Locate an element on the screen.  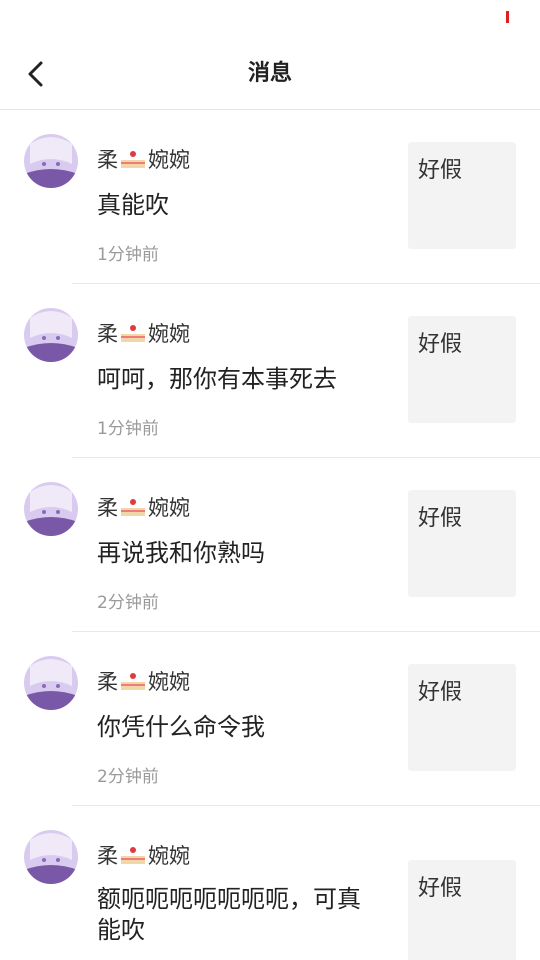
page-title: 消息 is located at coordinates (269, 73).